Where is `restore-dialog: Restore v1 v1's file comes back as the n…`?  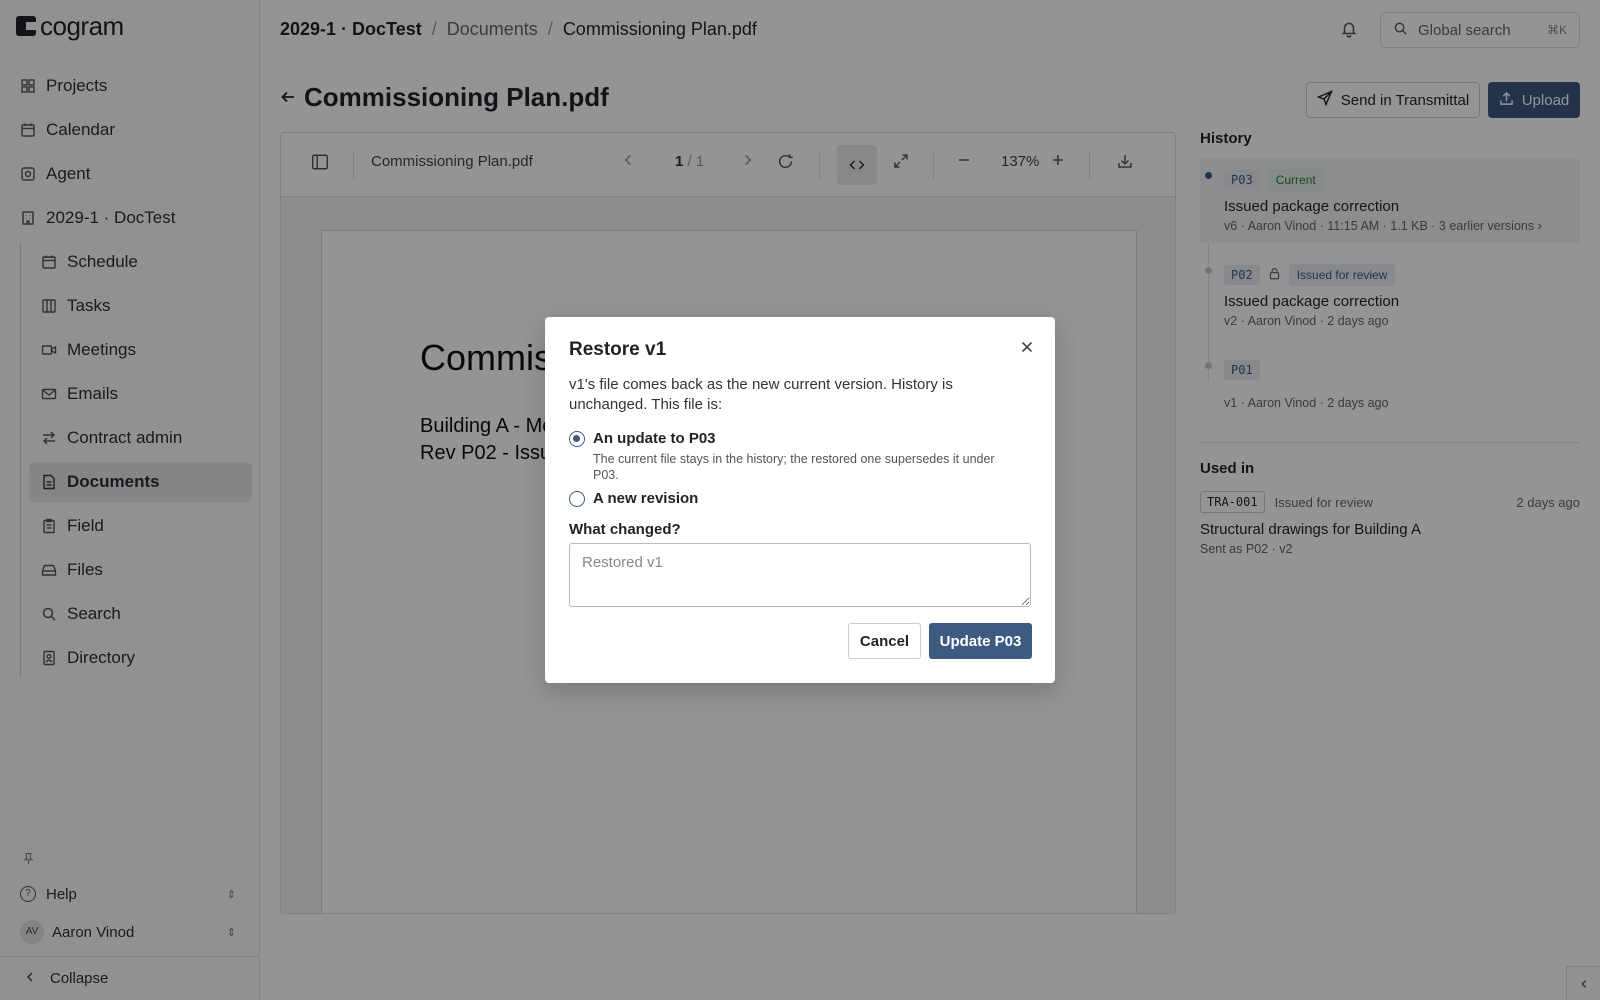 restore-dialog: Restore v1 v1's file comes back as the n… is located at coordinates (800, 500).